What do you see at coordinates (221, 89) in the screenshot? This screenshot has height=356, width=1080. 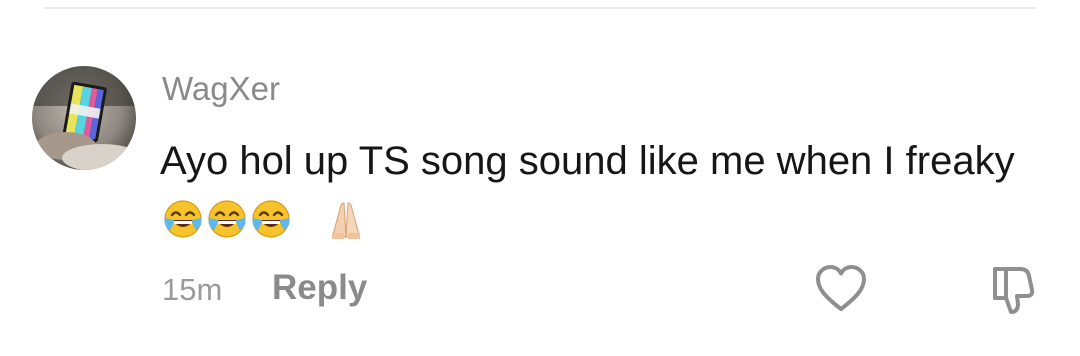 I see `comment-username: WagXer` at bounding box center [221, 89].